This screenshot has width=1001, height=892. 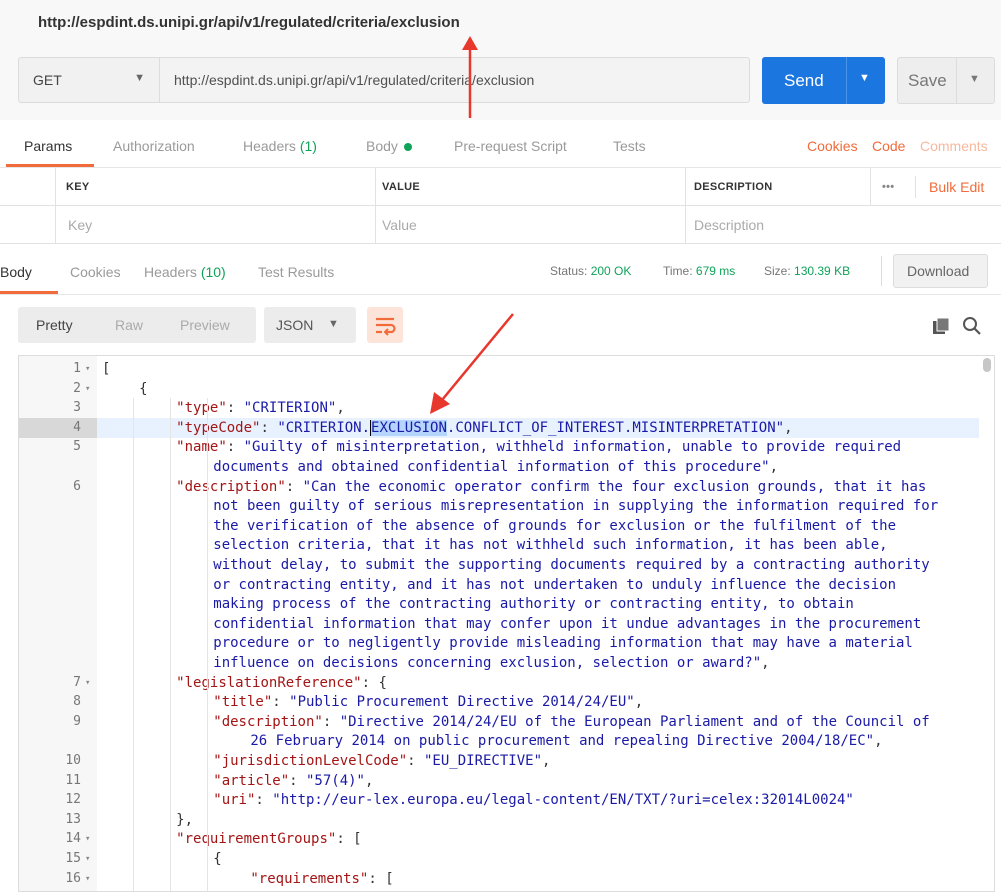 What do you see at coordinates (78, 187) in the screenshot?
I see `key-header: KEY` at bounding box center [78, 187].